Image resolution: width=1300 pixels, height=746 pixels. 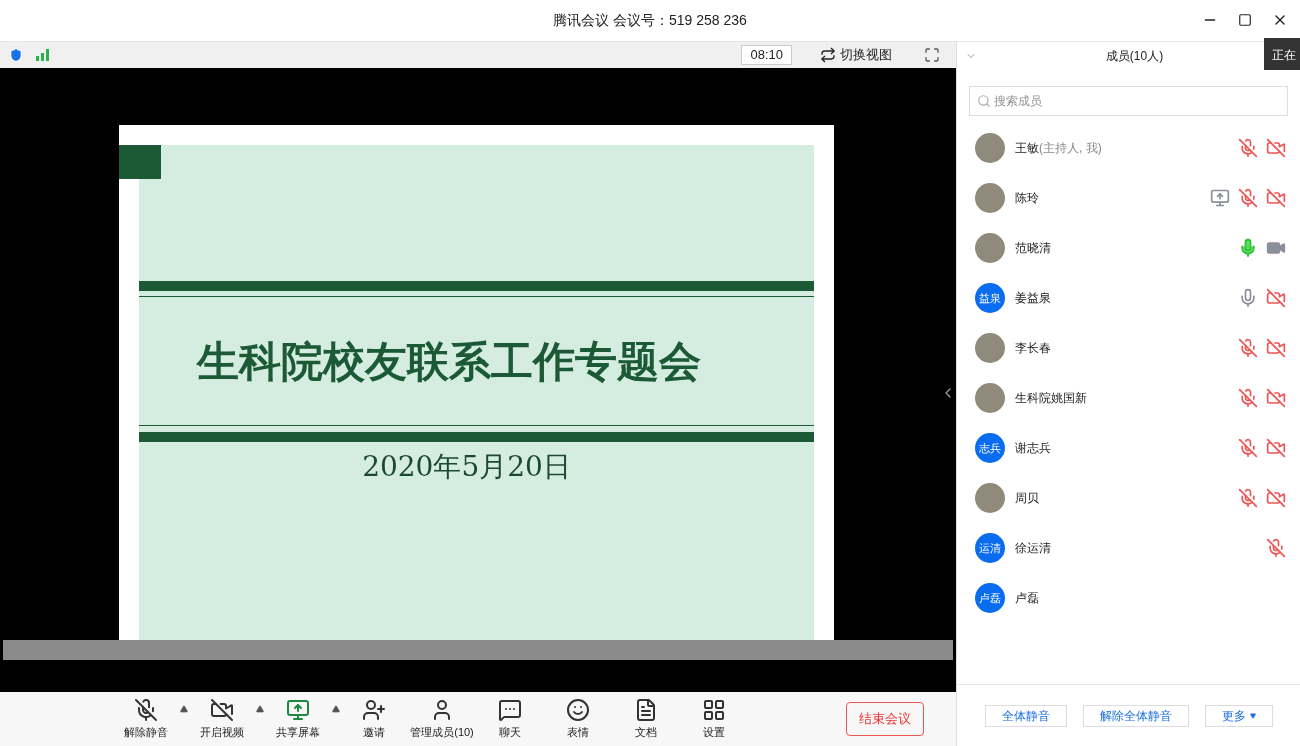 I want to click on panel-action-button: 全体静音, so click(x=1025, y=715).